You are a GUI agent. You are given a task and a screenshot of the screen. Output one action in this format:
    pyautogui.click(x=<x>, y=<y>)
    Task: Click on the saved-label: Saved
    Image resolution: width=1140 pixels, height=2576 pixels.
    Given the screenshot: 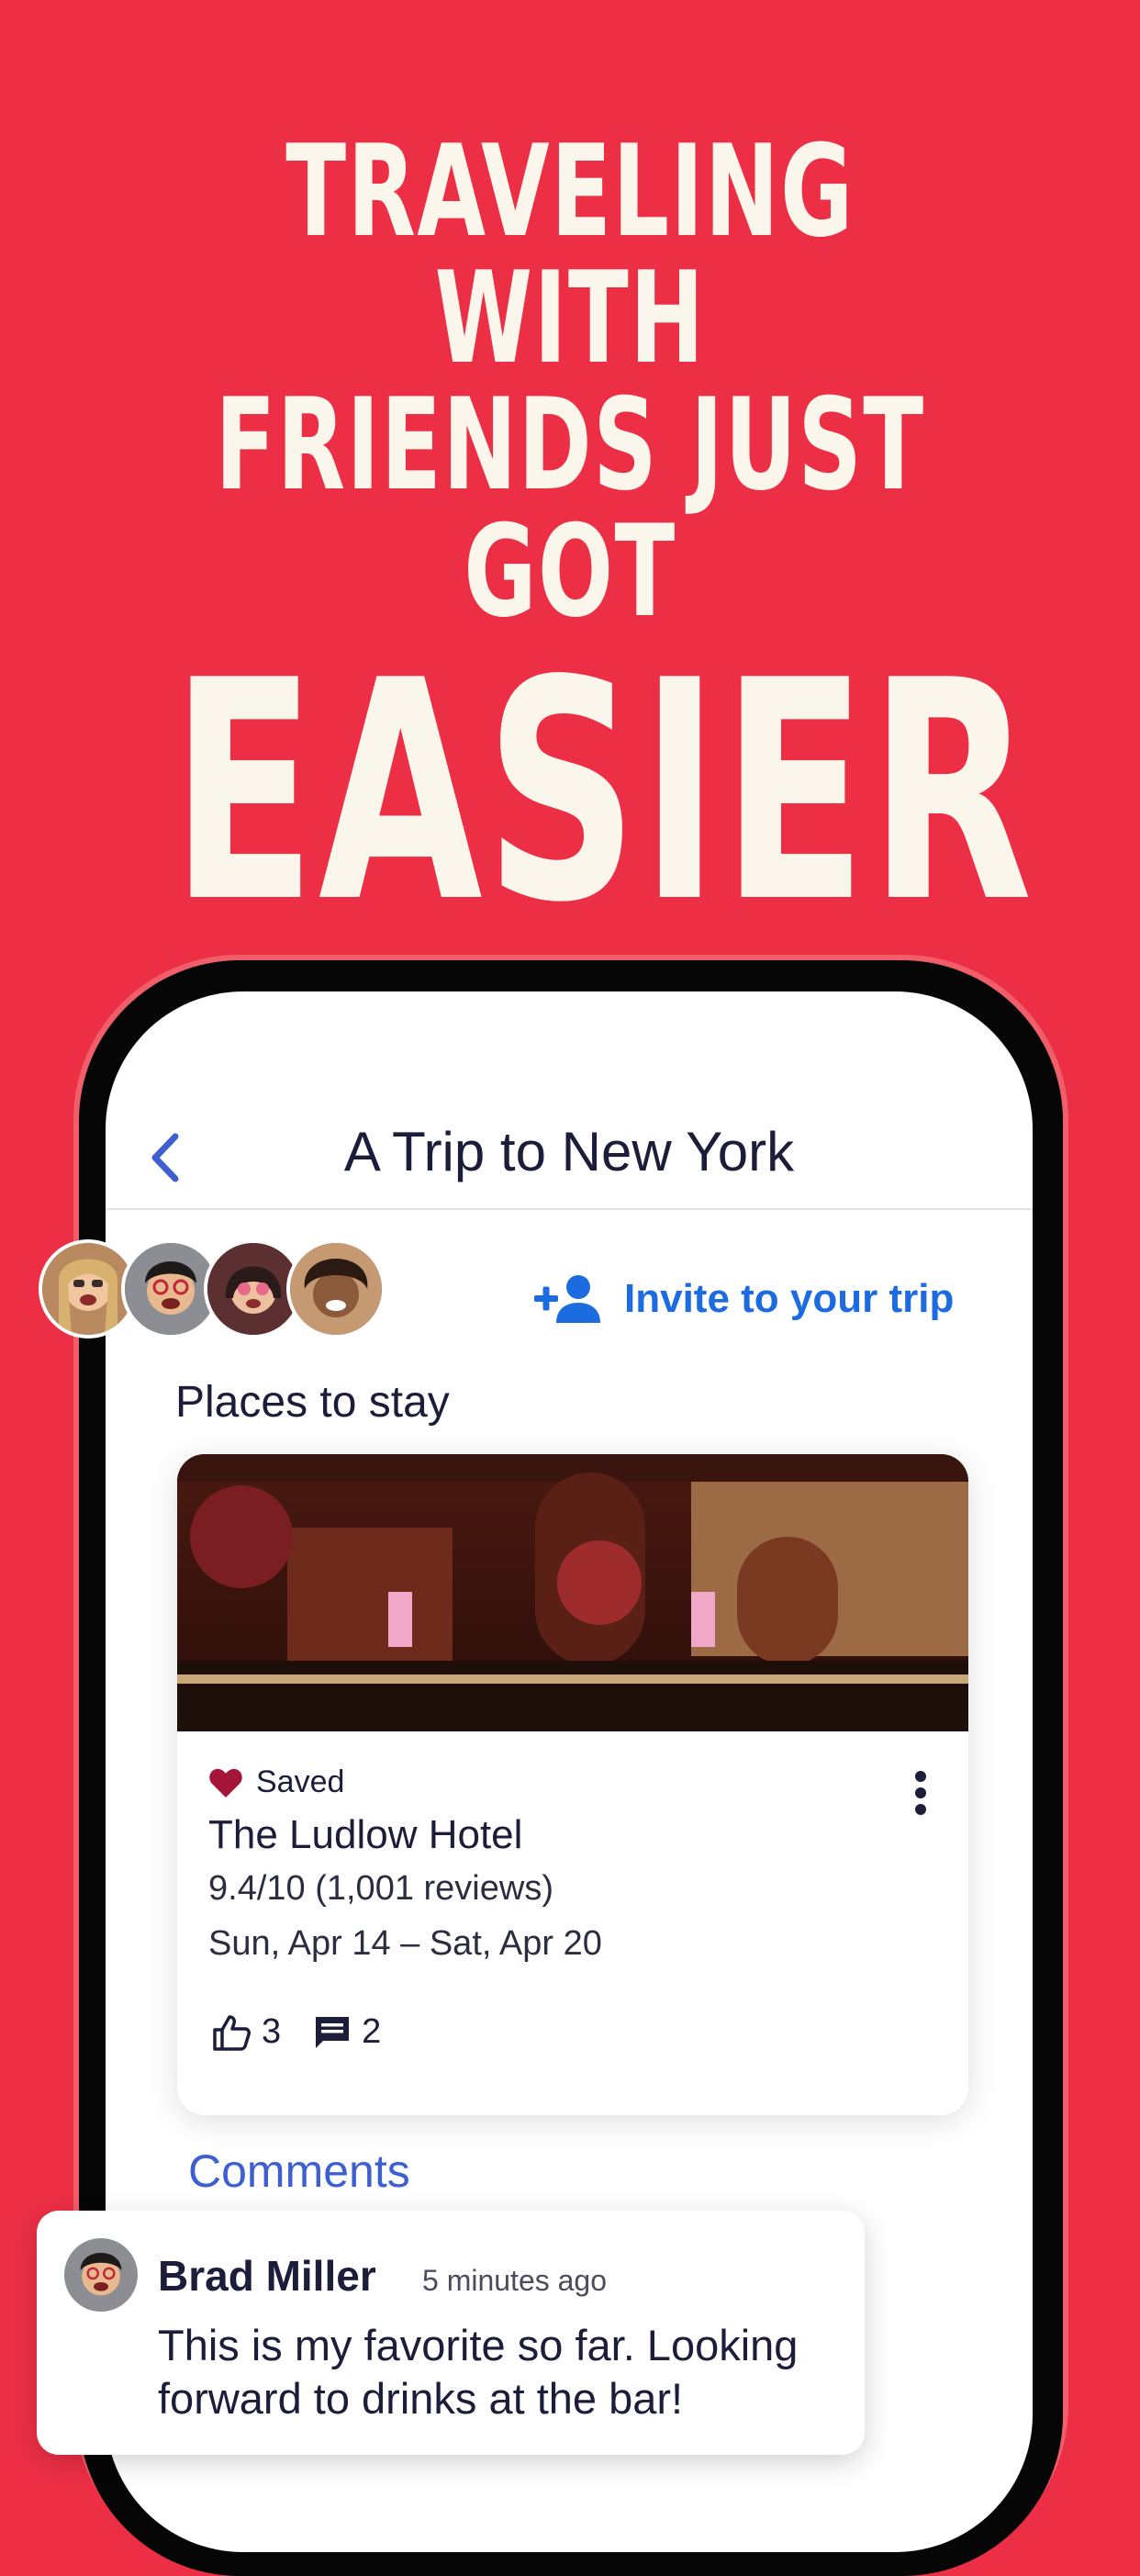 What is the action you would take?
    pyautogui.click(x=300, y=1781)
    